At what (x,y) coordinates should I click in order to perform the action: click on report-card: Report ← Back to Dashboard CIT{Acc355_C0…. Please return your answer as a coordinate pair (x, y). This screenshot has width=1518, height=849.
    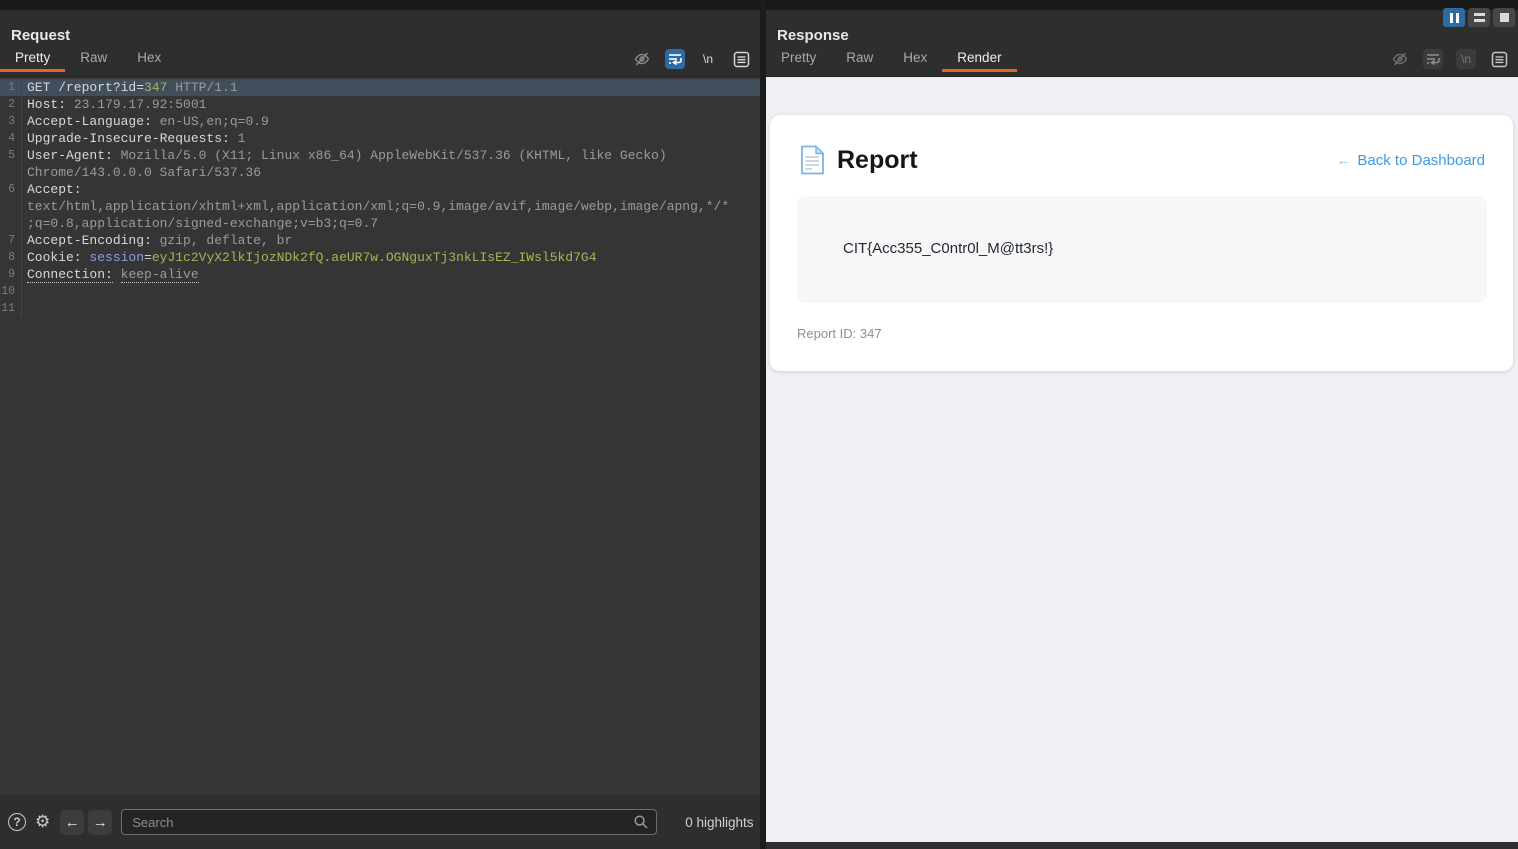
    Looking at the image, I should click on (1141, 243).